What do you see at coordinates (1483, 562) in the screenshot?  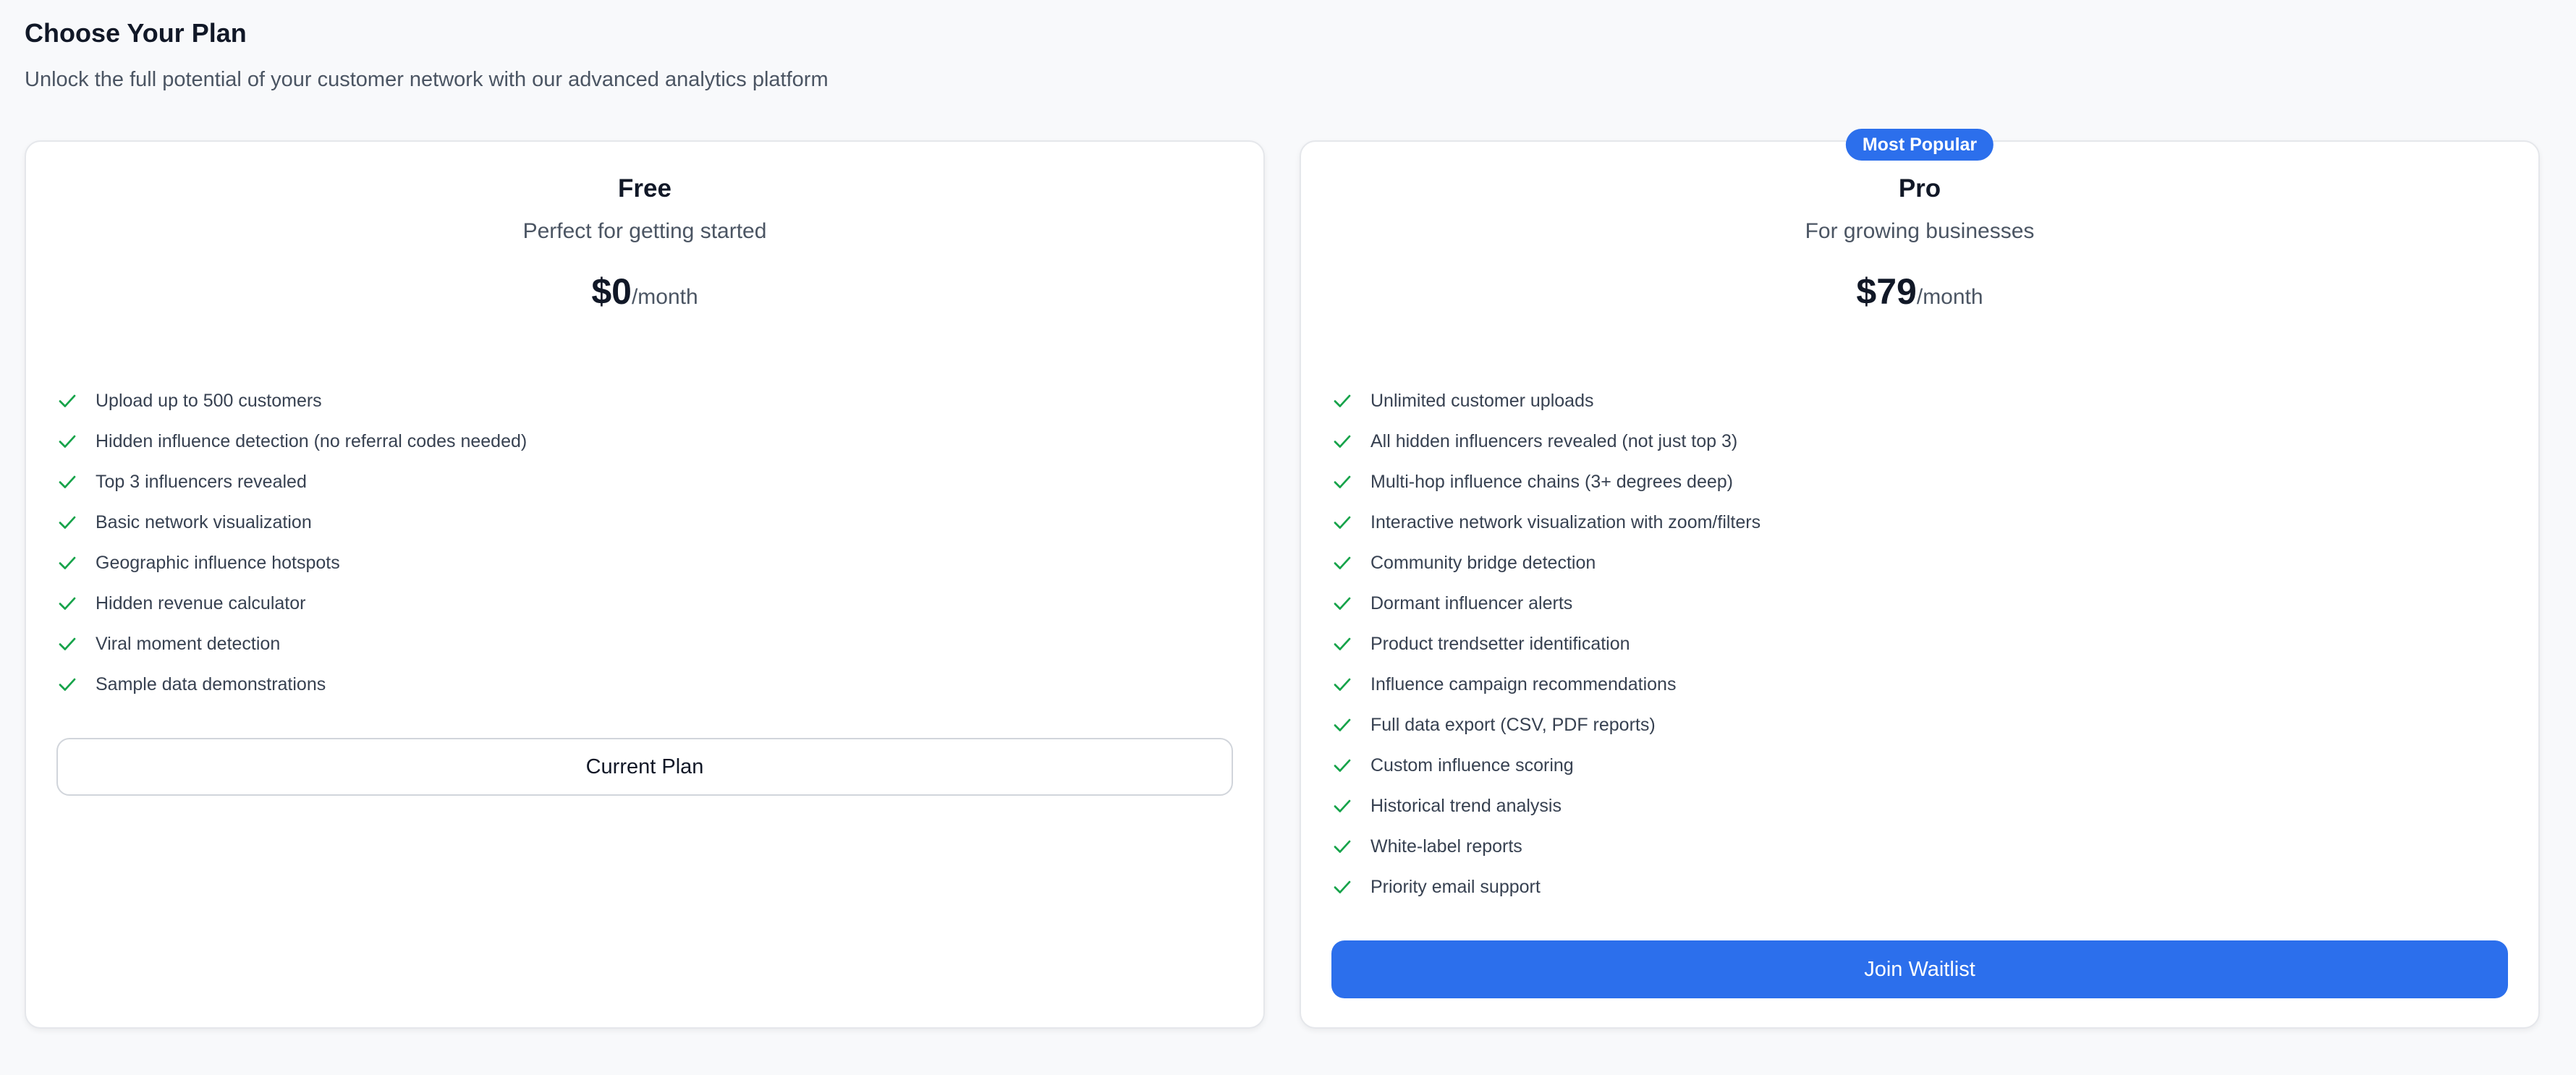 I see `feature-label: Community bridge detection` at bounding box center [1483, 562].